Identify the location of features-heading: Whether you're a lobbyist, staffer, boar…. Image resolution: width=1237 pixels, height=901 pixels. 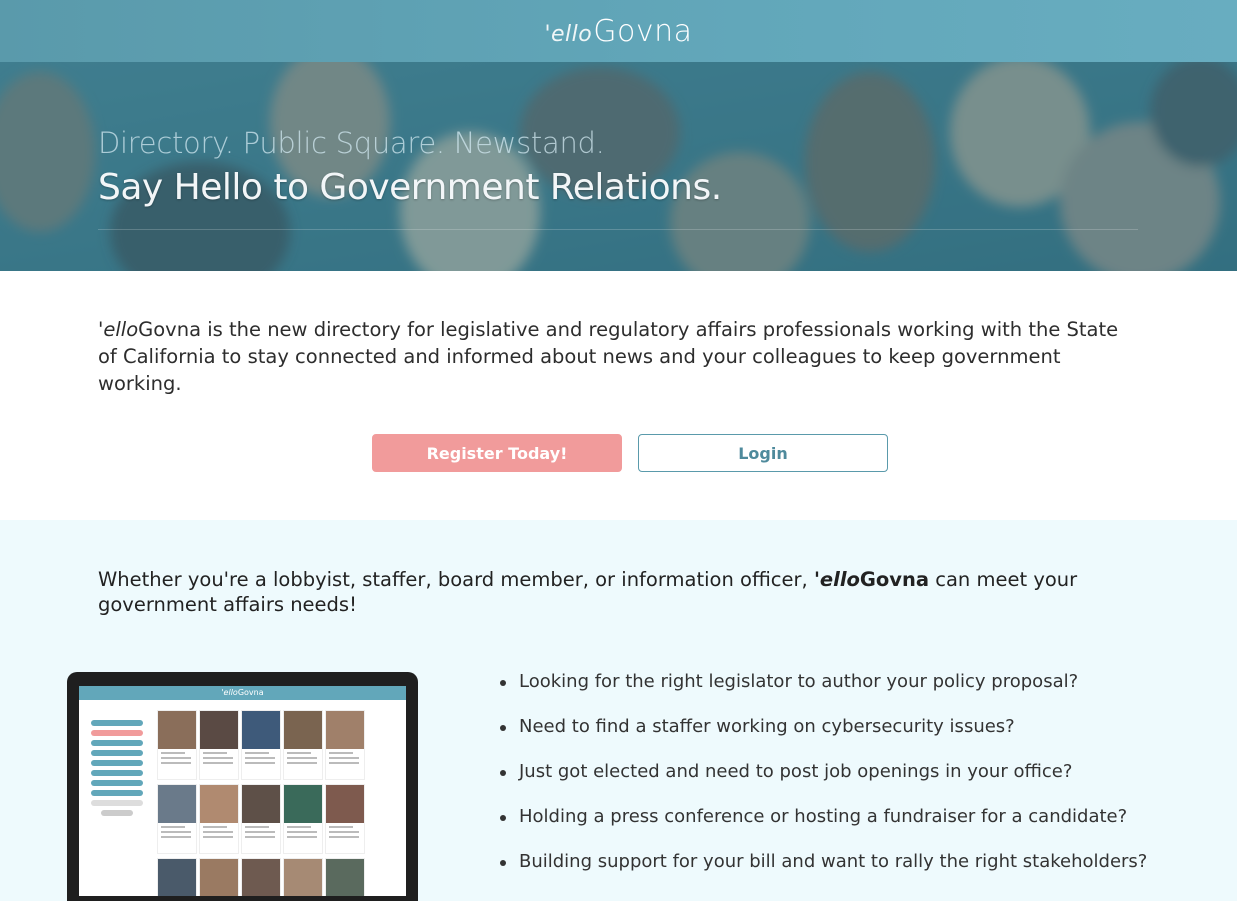
(618, 592).